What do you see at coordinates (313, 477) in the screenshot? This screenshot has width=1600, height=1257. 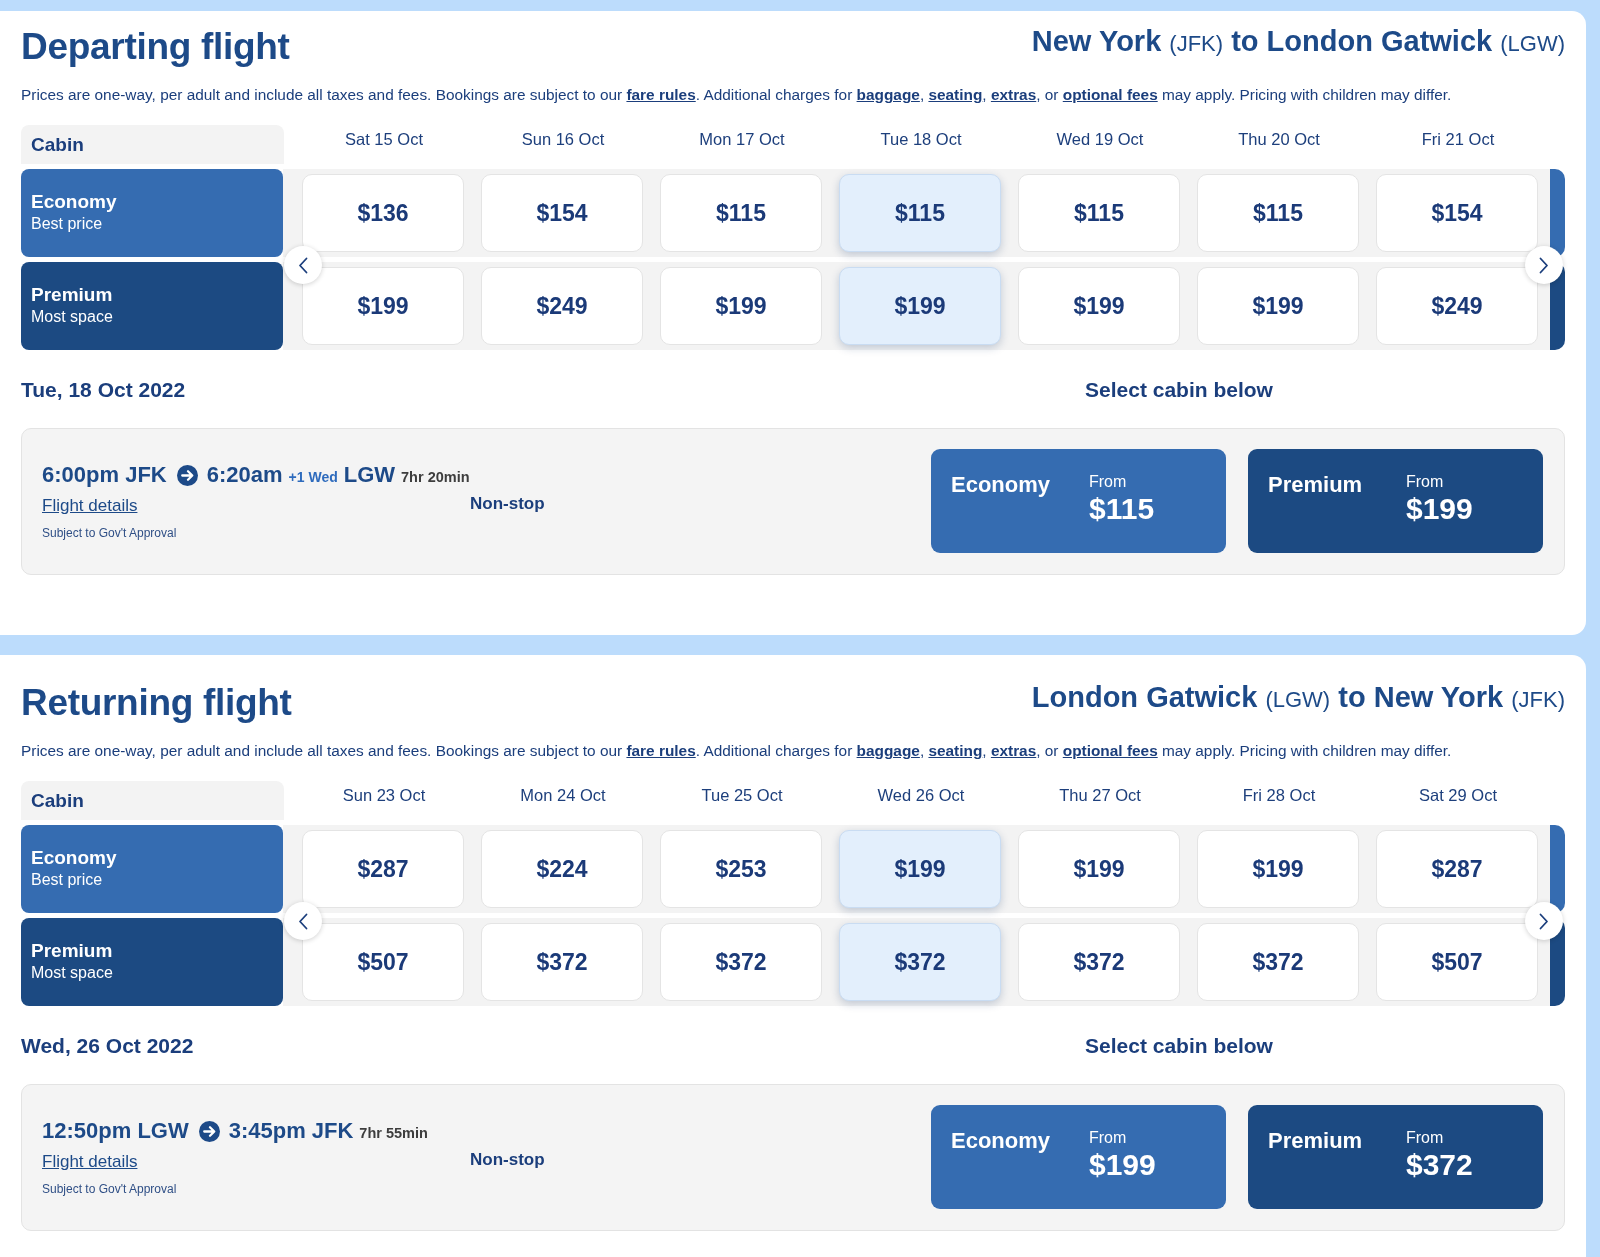 I see `next-day-note: +1 Wed` at bounding box center [313, 477].